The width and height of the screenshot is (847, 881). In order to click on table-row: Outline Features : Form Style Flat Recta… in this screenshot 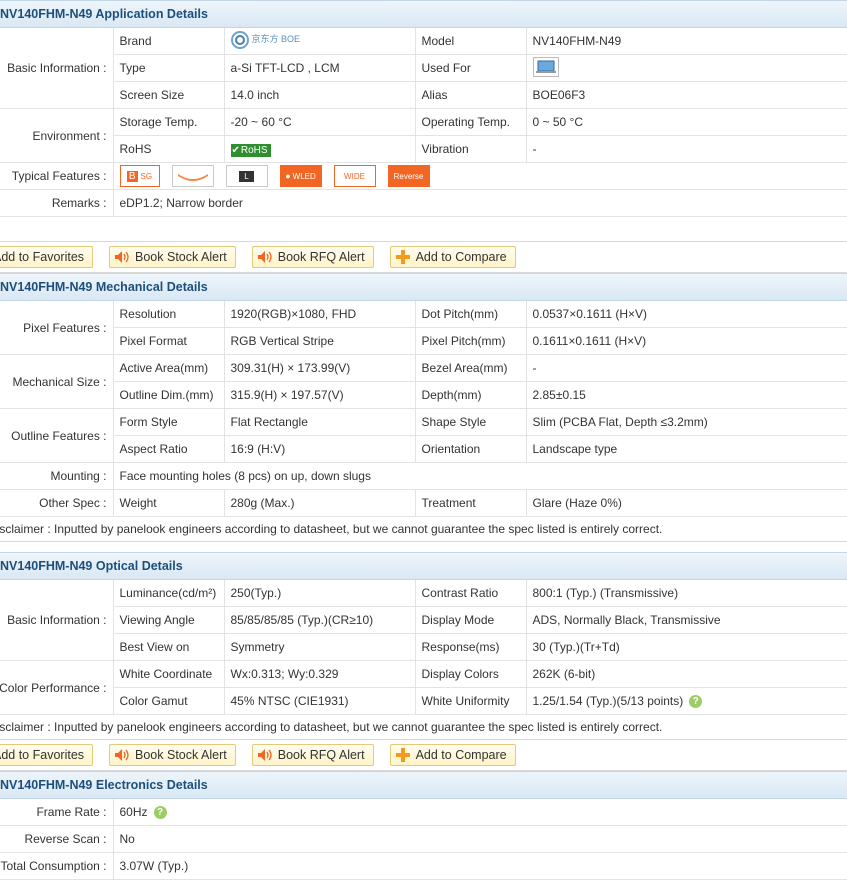, I will do `click(423, 435)`.